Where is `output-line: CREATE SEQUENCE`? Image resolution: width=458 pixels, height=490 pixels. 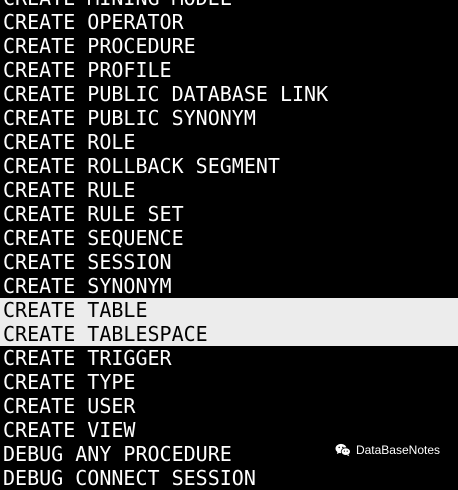 output-line: CREATE SEQUENCE is located at coordinates (93, 238).